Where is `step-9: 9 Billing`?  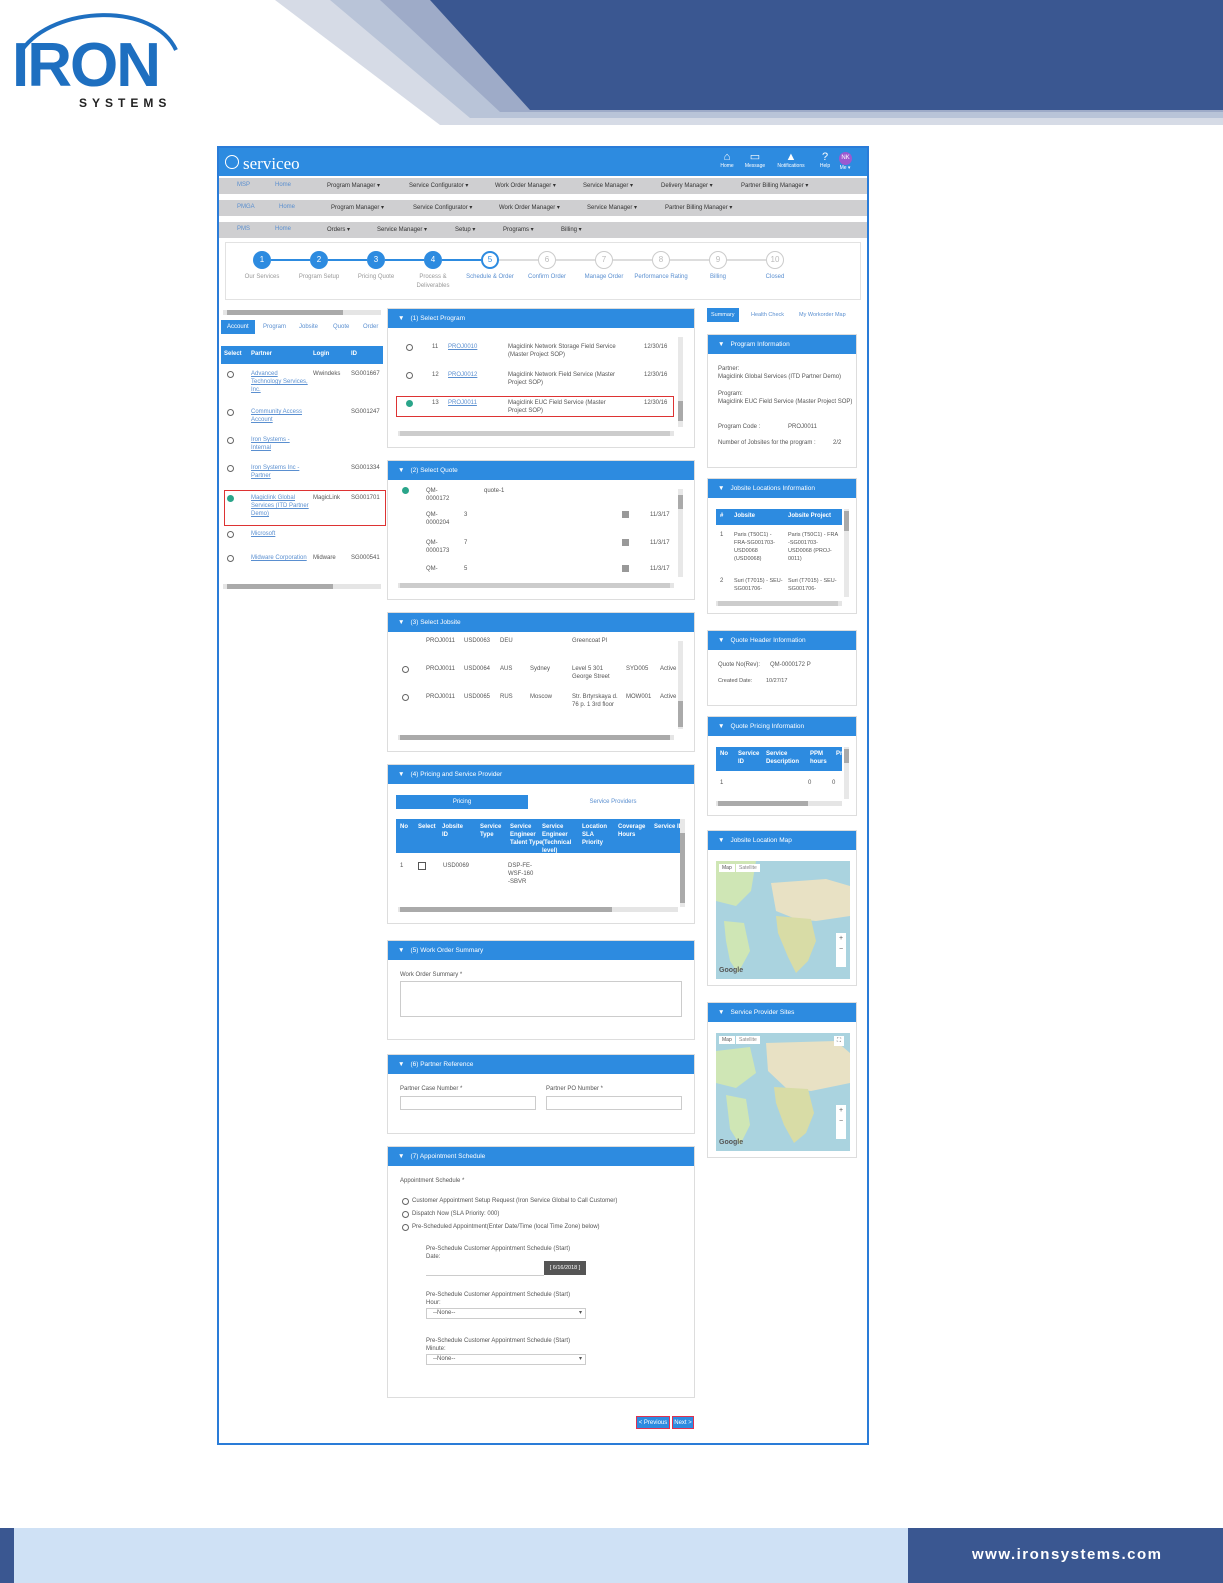 step-9: 9 Billing is located at coordinates (718, 266).